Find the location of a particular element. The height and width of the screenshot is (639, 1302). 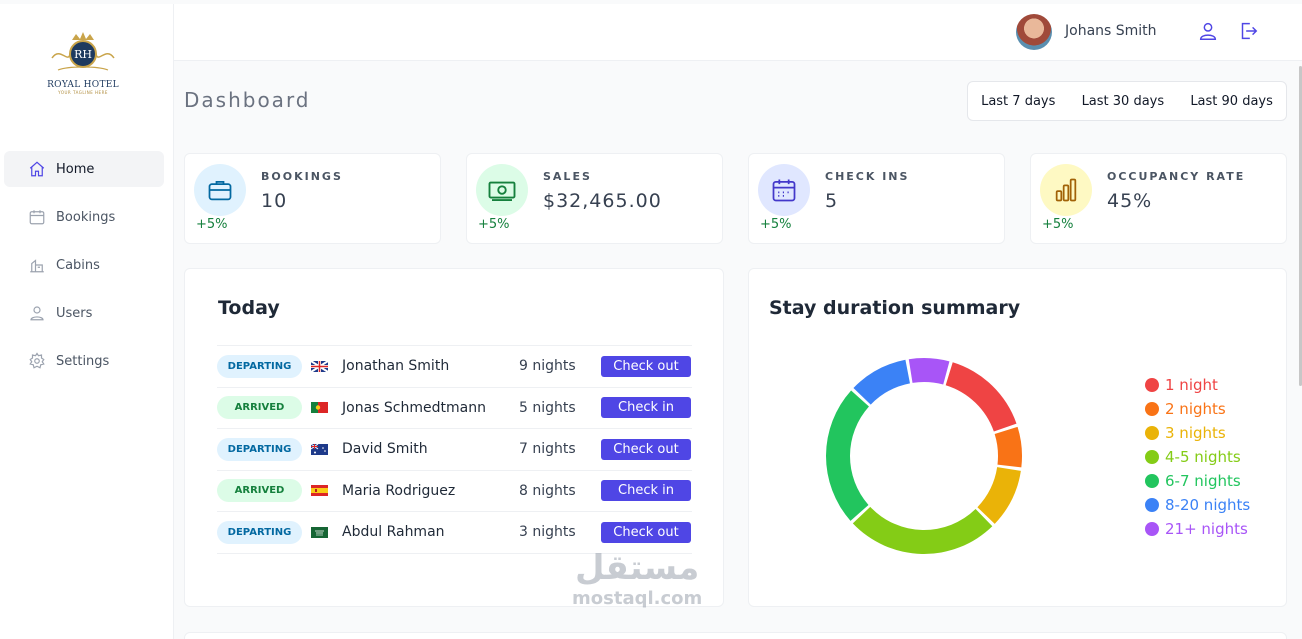

logo-title: ROYAL HOTEL is located at coordinates (83, 85).